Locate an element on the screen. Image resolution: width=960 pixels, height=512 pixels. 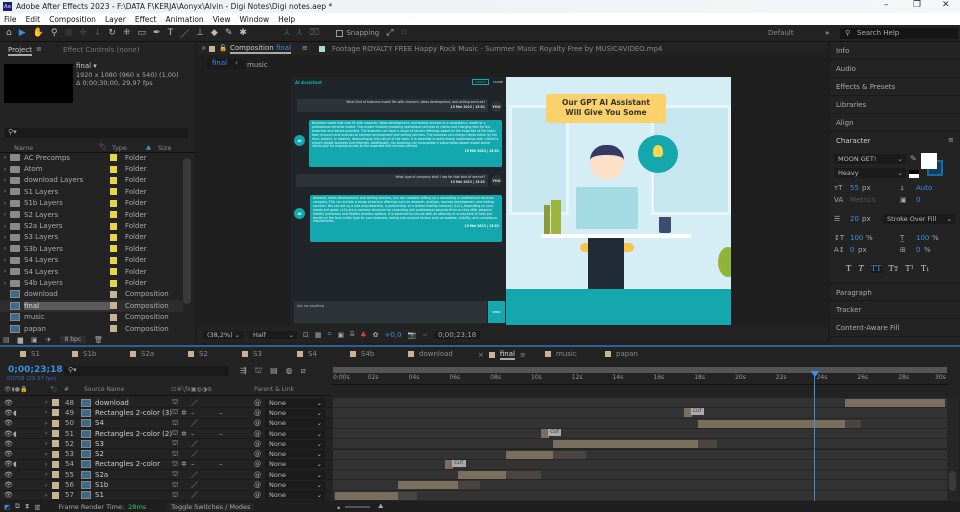
menu-animation: Animation is located at coordinates (184, 19).